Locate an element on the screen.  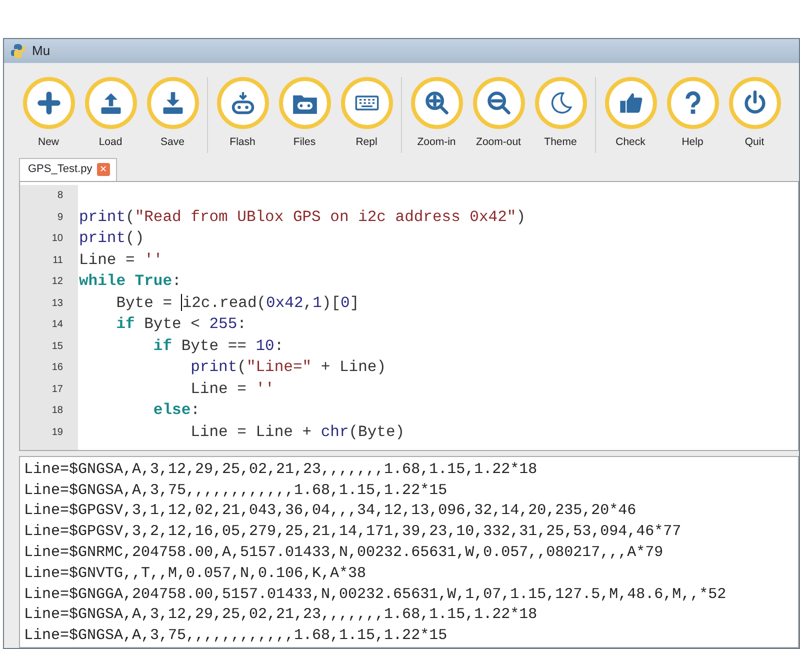
line-number: 14 is located at coordinates (49, 325).